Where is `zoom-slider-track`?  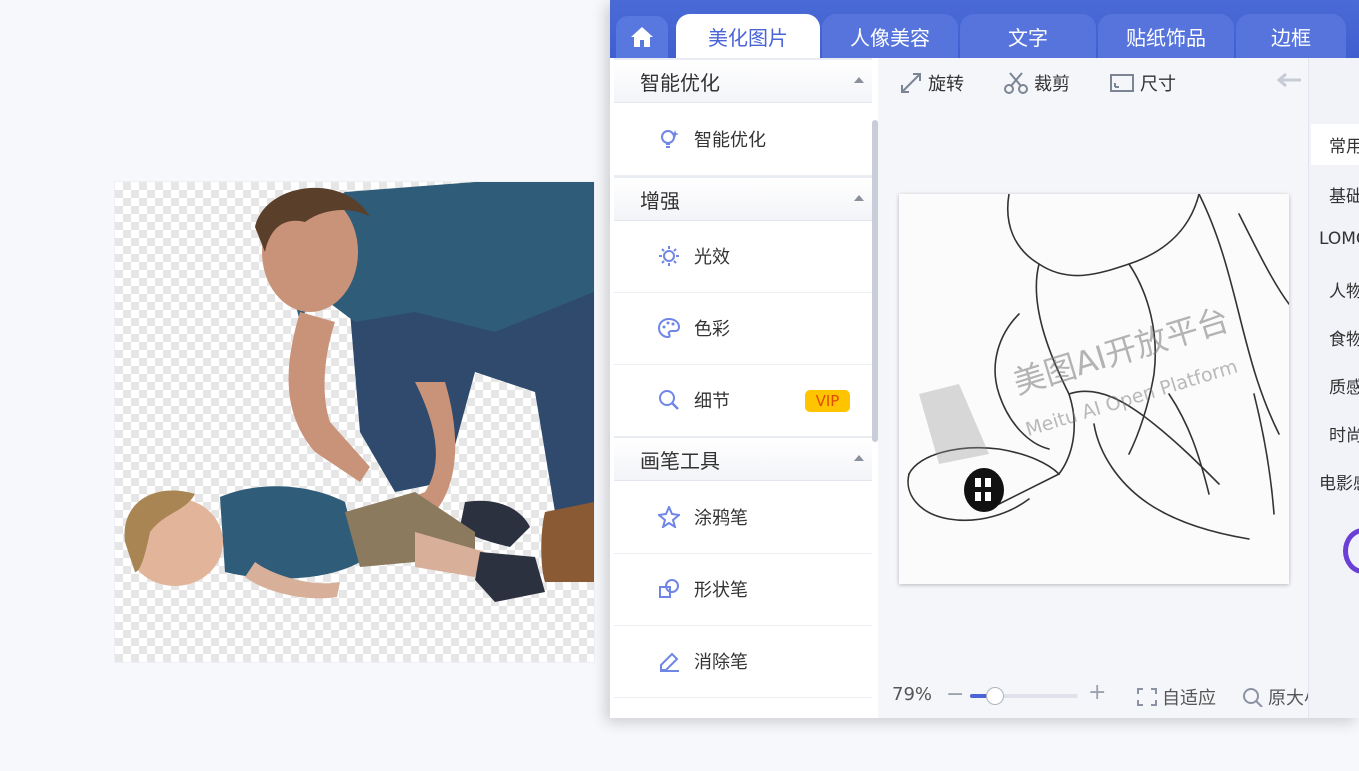 zoom-slider-track is located at coordinates (1024, 696).